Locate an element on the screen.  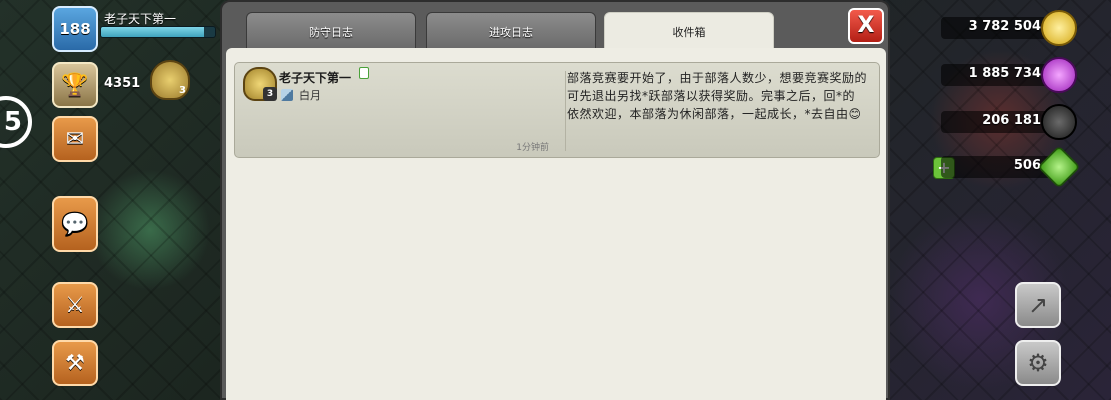
dark-elixir-icon is located at coordinates (1059, 122).